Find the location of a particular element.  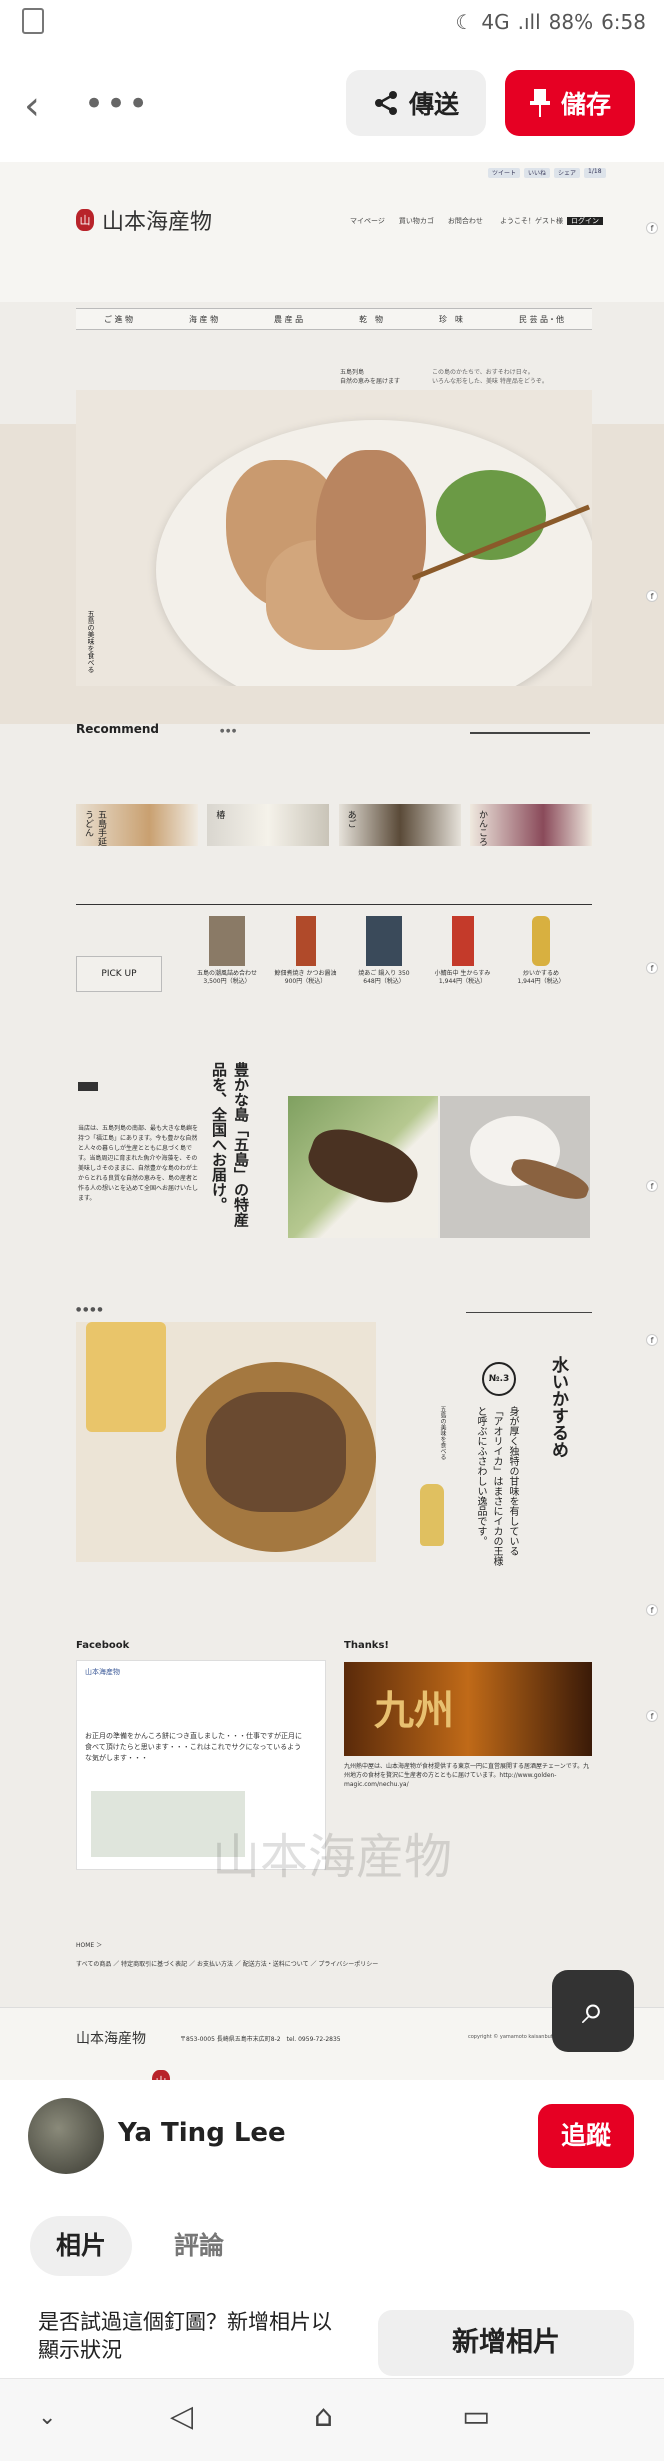

sake-bottle is located at coordinates (432, 1515).